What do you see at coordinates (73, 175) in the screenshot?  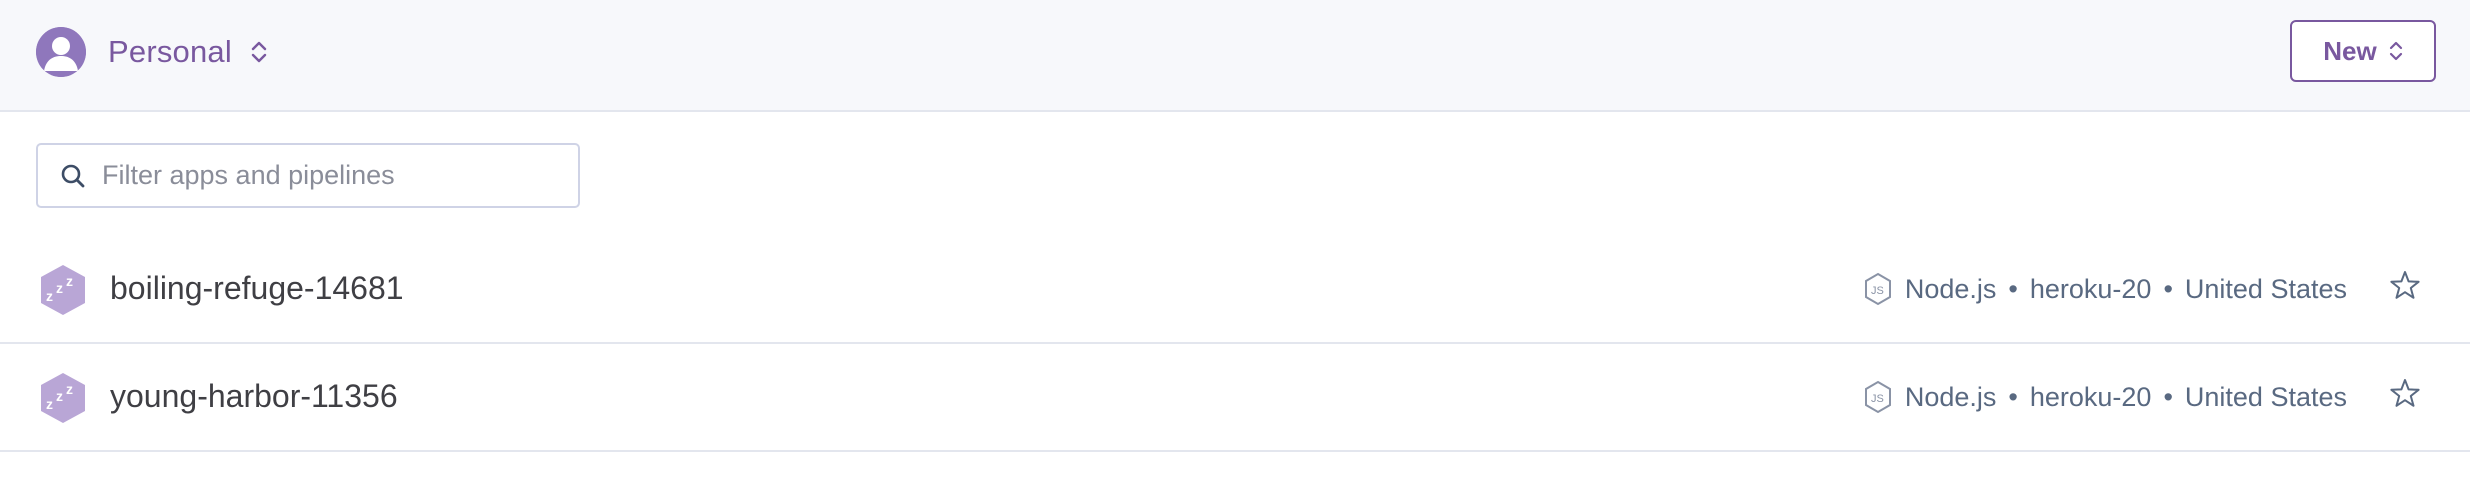 I see `search-icon` at bounding box center [73, 175].